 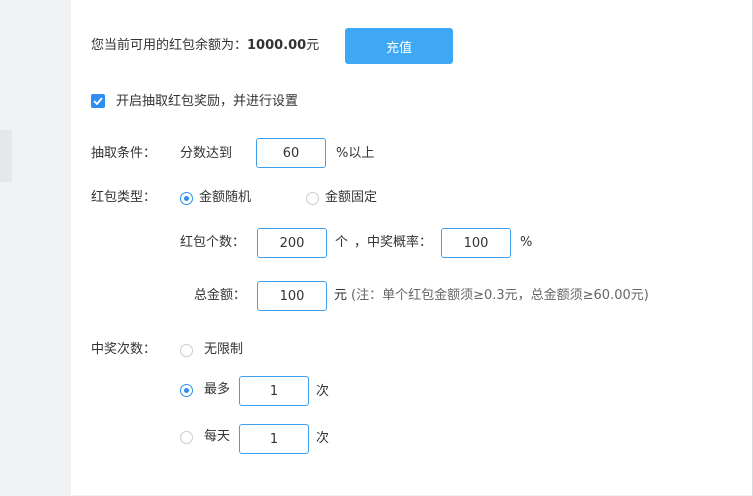 I want to click on condition-prefix: 分数达到, so click(x=206, y=153).